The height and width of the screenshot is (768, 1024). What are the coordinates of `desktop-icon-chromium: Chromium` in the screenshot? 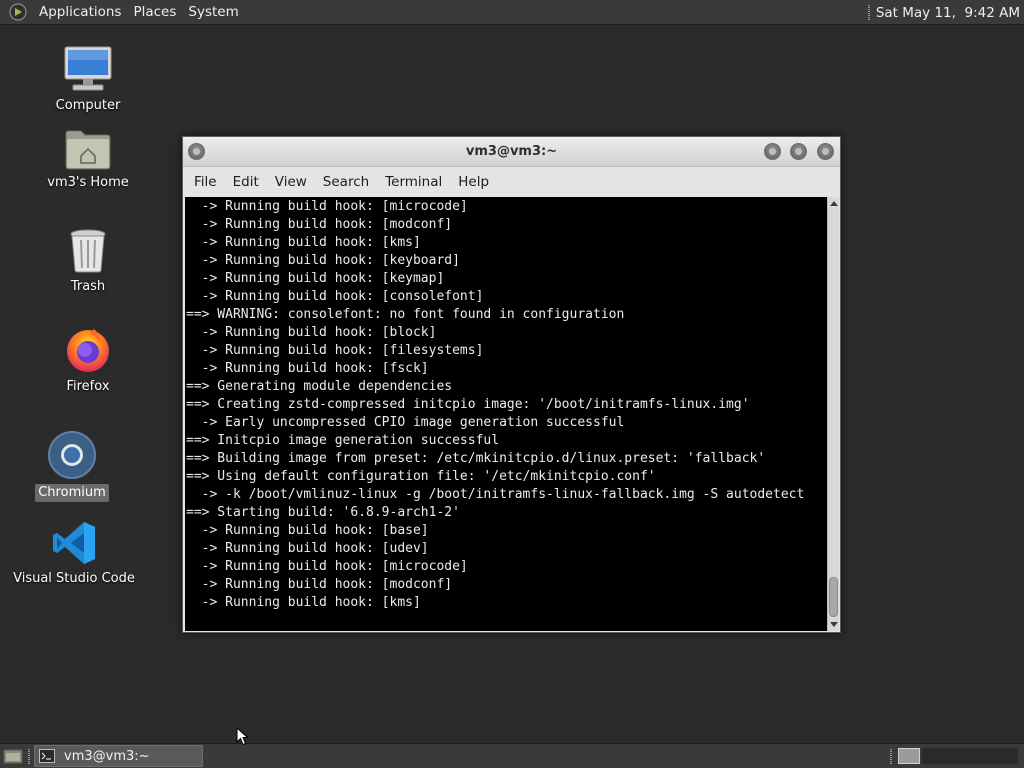 It's located at (72, 466).